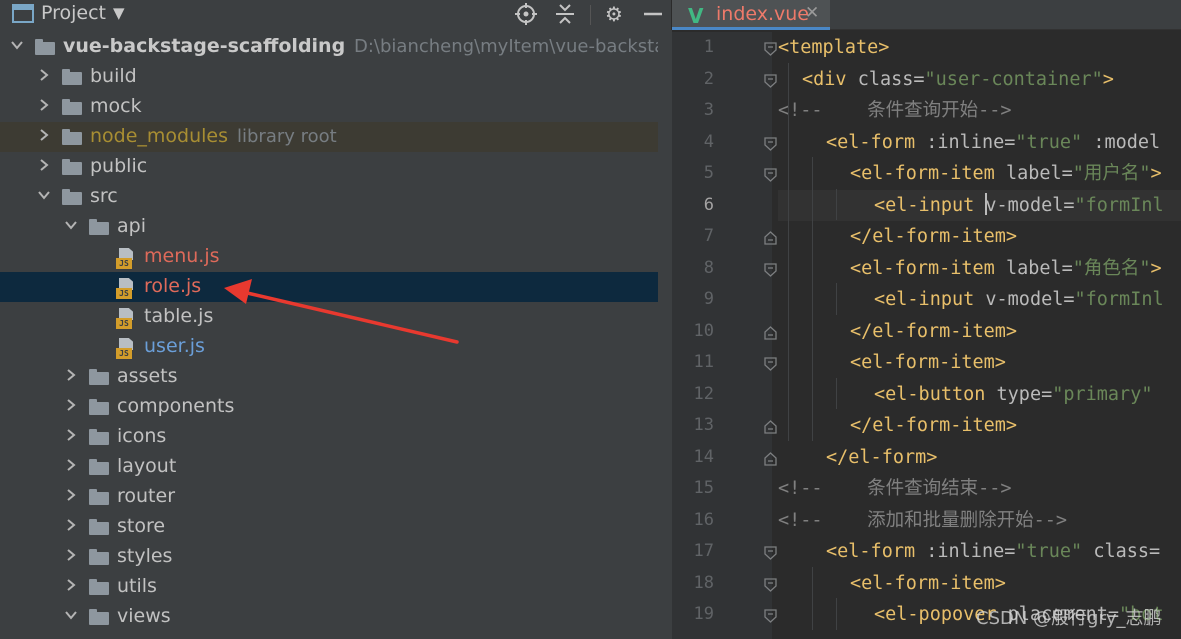  I want to click on code-line: <template>, so click(979, 47).